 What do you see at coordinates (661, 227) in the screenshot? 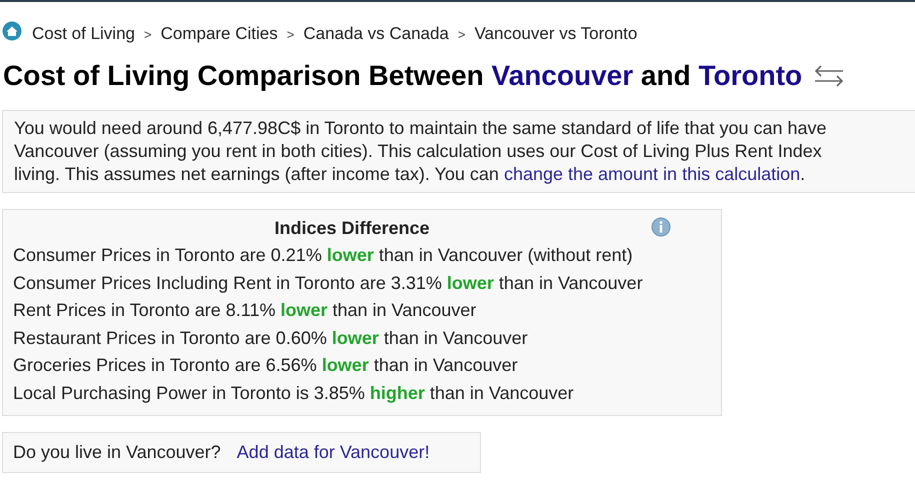
I see `info-icon` at bounding box center [661, 227].